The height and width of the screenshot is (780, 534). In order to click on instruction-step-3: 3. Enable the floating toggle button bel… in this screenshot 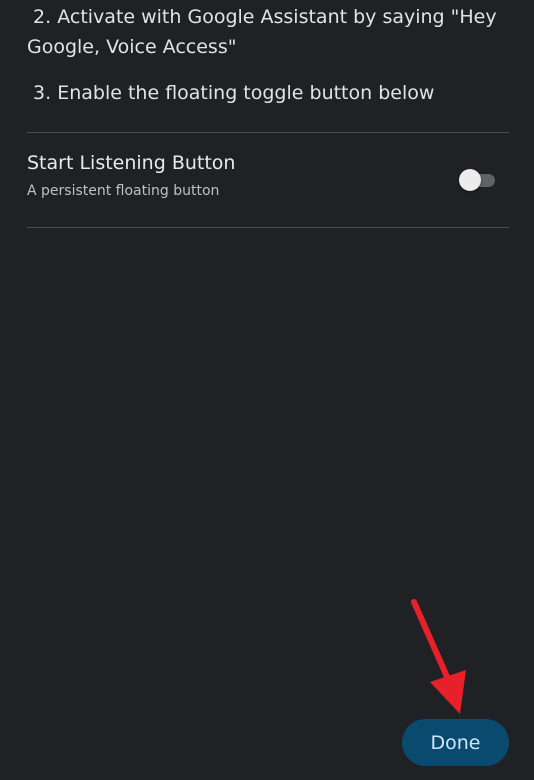, I will do `click(231, 93)`.